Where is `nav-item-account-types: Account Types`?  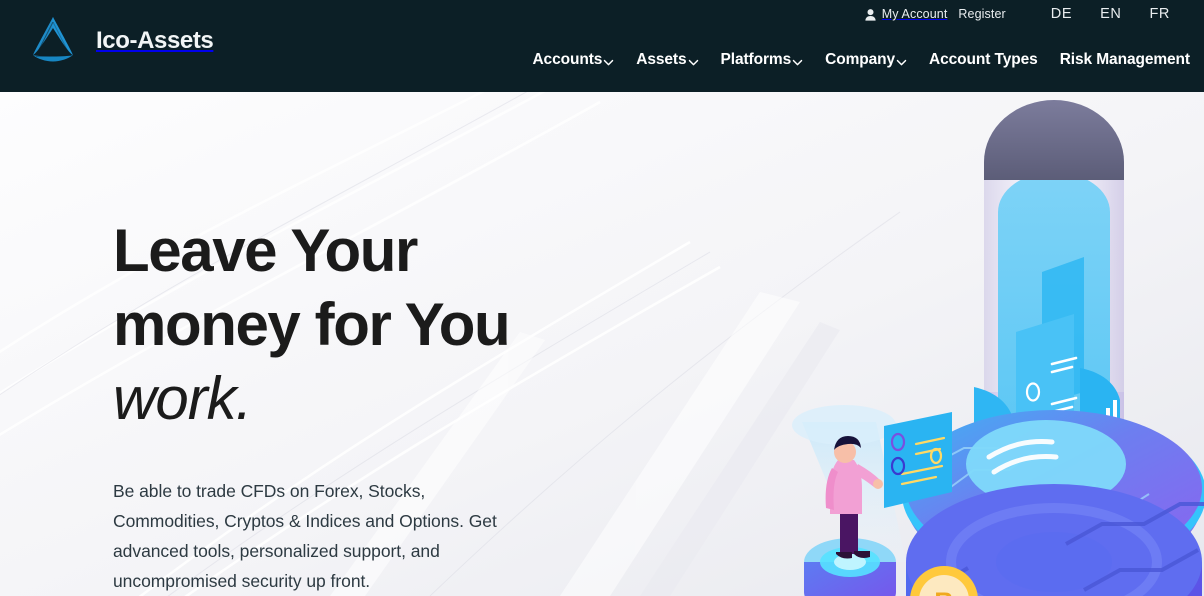 nav-item-account-types: Account Types is located at coordinates (983, 60).